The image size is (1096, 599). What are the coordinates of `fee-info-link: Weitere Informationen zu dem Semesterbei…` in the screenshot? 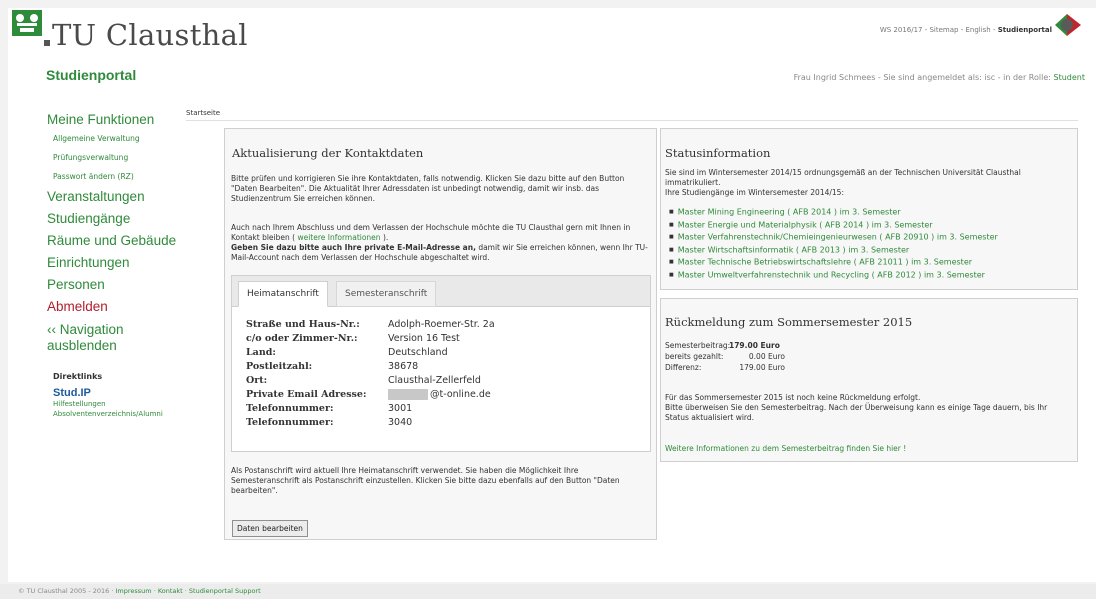 It's located at (785, 448).